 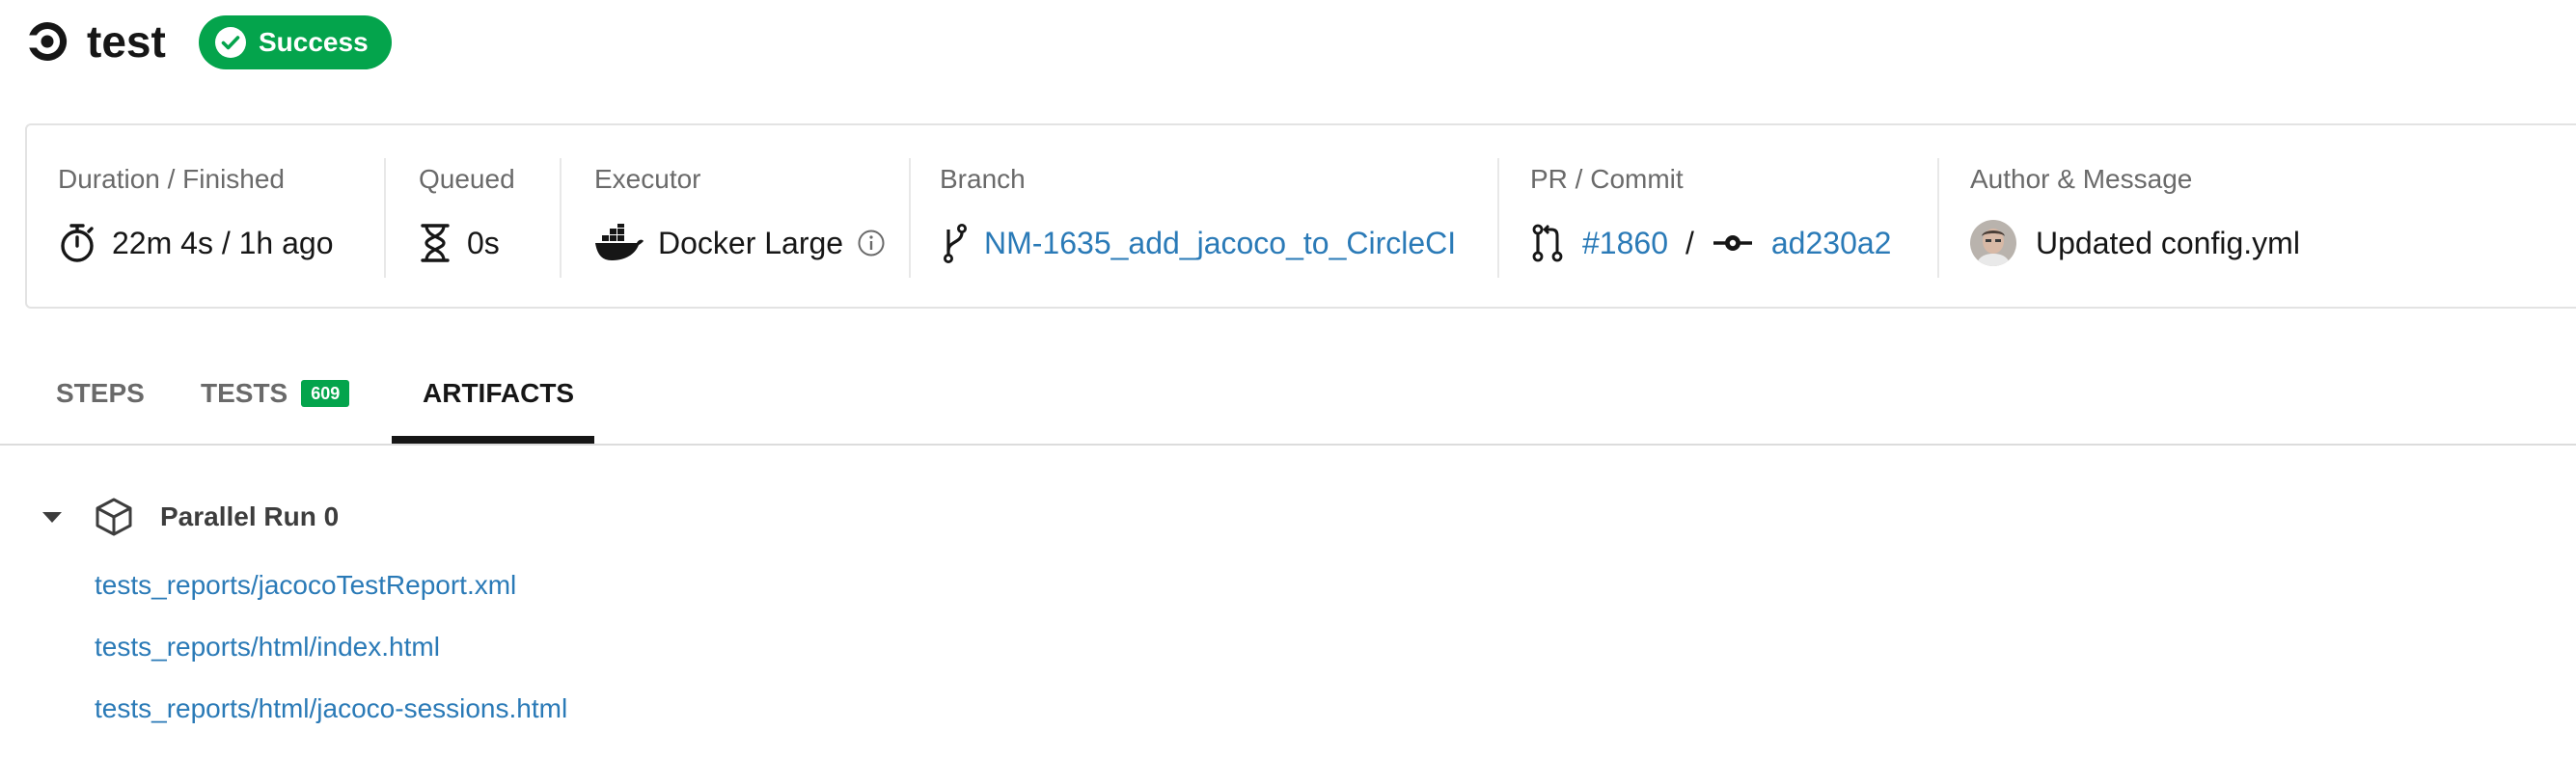 What do you see at coordinates (484, 243) in the screenshot?
I see `queued-value: 0s` at bounding box center [484, 243].